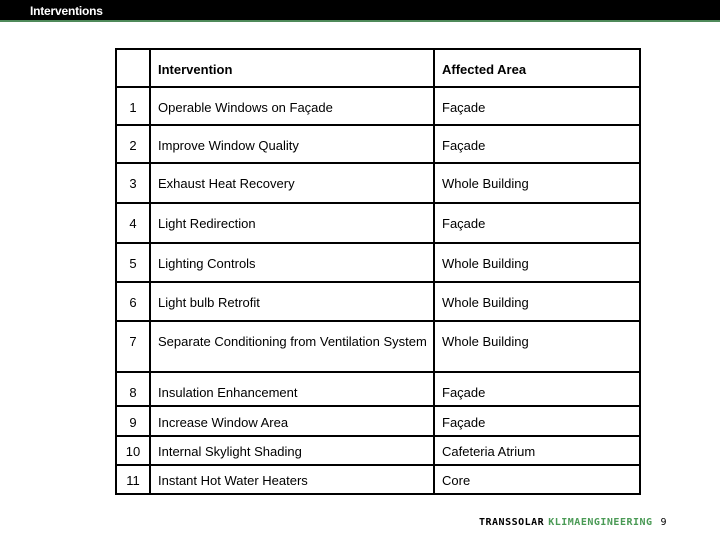  I want to click on table-row: 1 Operable Windows on Façade Façade, so click(378, 106).